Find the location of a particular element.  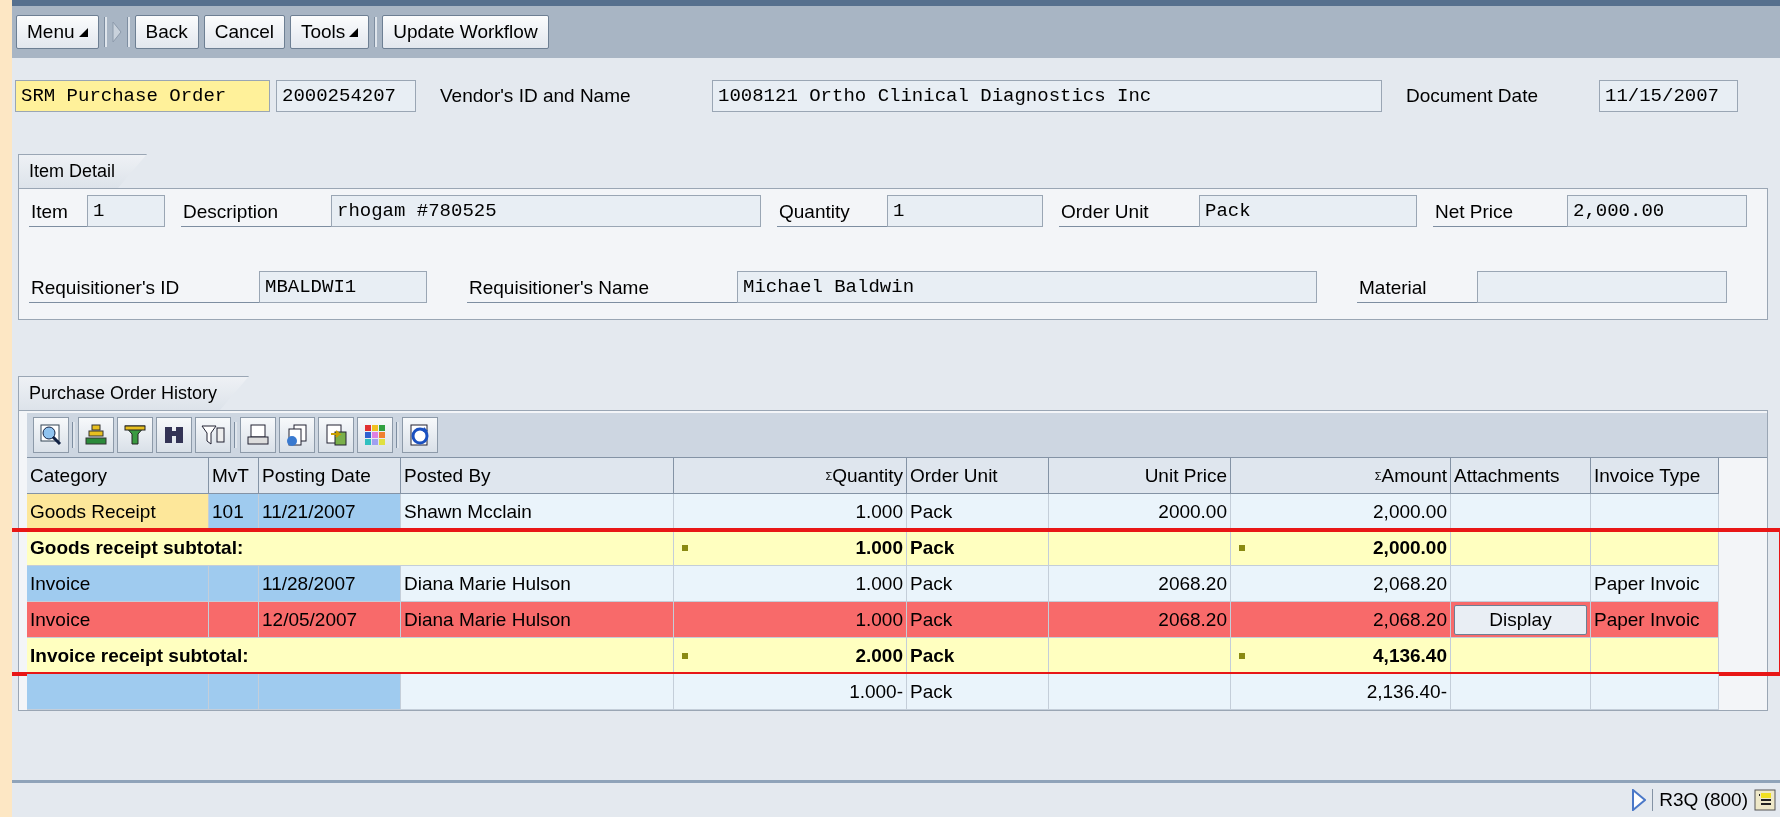

column-label: Unit Price is located at coordinates (1185, 475).